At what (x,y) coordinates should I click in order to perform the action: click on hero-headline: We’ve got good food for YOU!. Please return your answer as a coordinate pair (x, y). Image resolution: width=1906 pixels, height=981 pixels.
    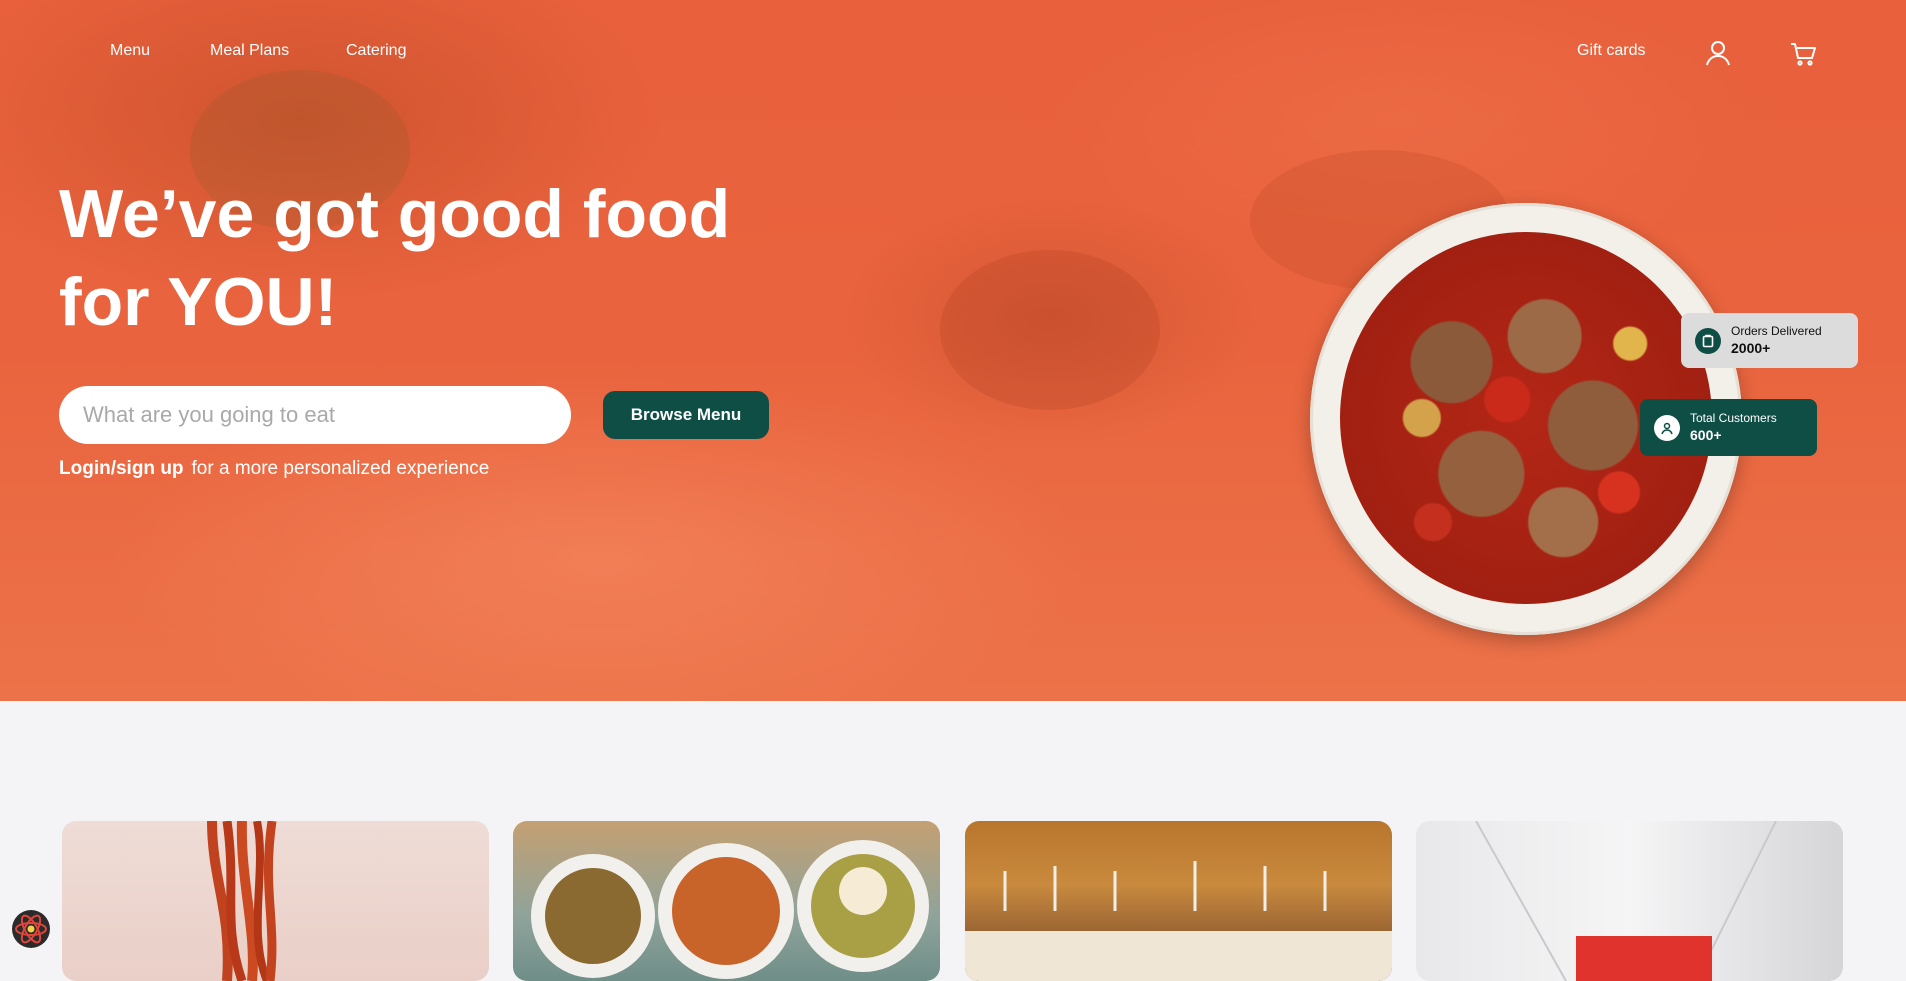
    Looking at the image, I should click on (439, 258).